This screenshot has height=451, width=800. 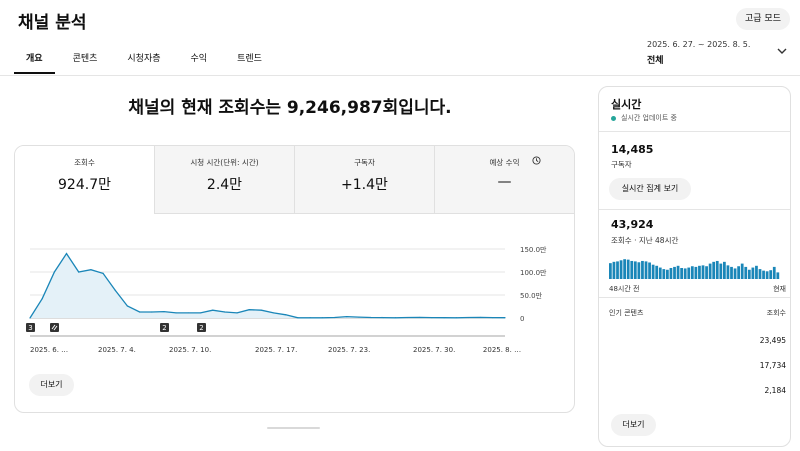 I want to click on y-tick-label: 150.0만, so click(x=533, y=249).